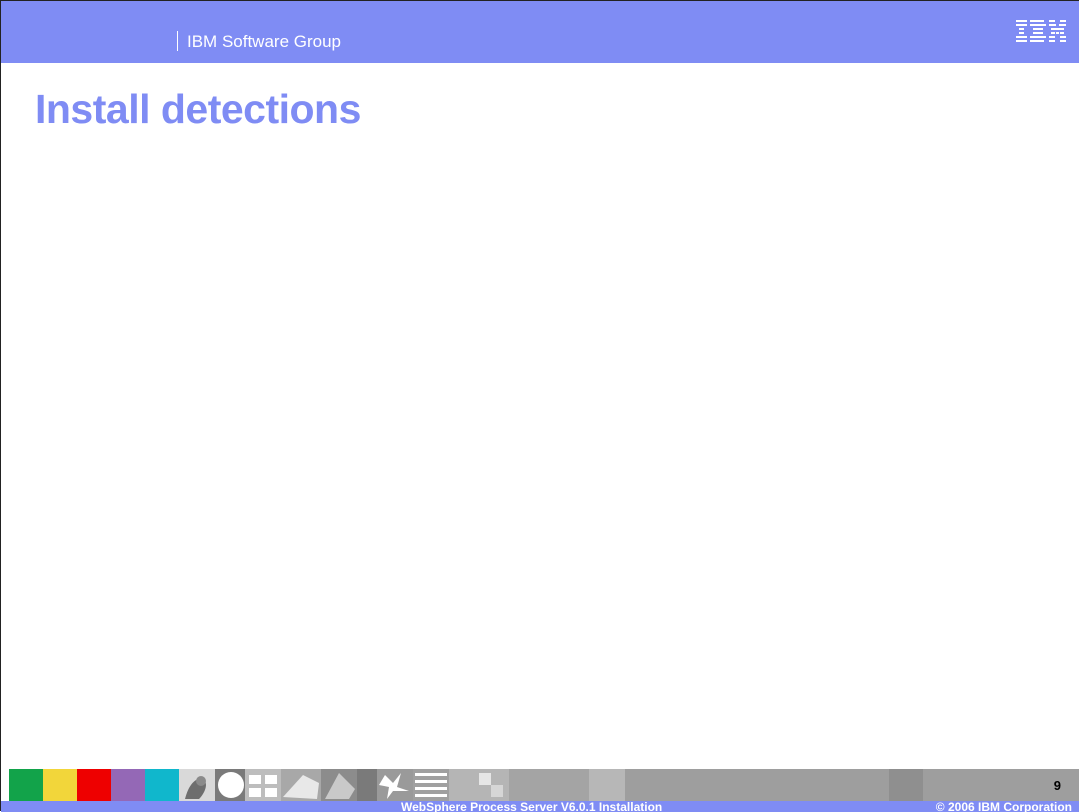 The width and height of the screenshot is (1079, 812). I want to click on swatch-green, so click(26, 785).